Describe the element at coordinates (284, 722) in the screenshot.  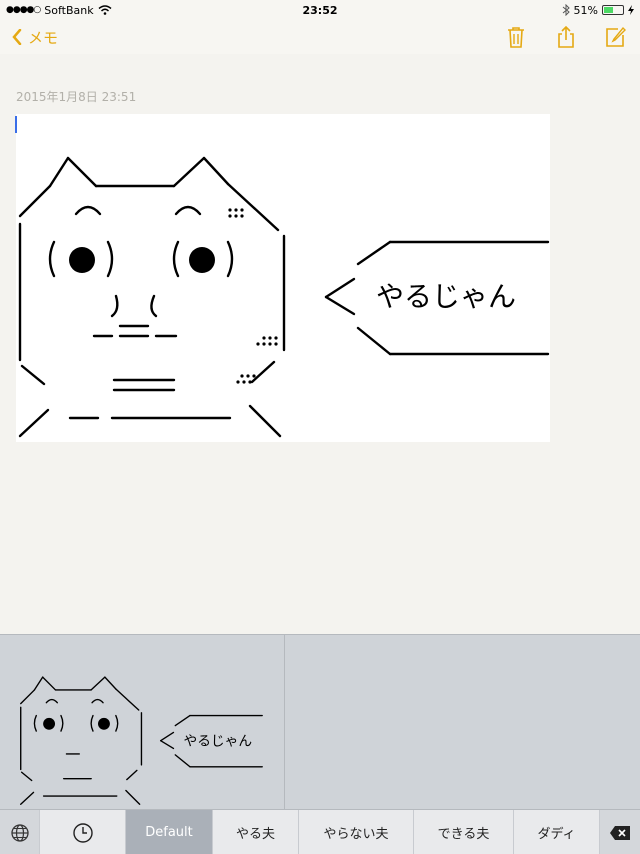
I see `keyboard-divider` at that location.